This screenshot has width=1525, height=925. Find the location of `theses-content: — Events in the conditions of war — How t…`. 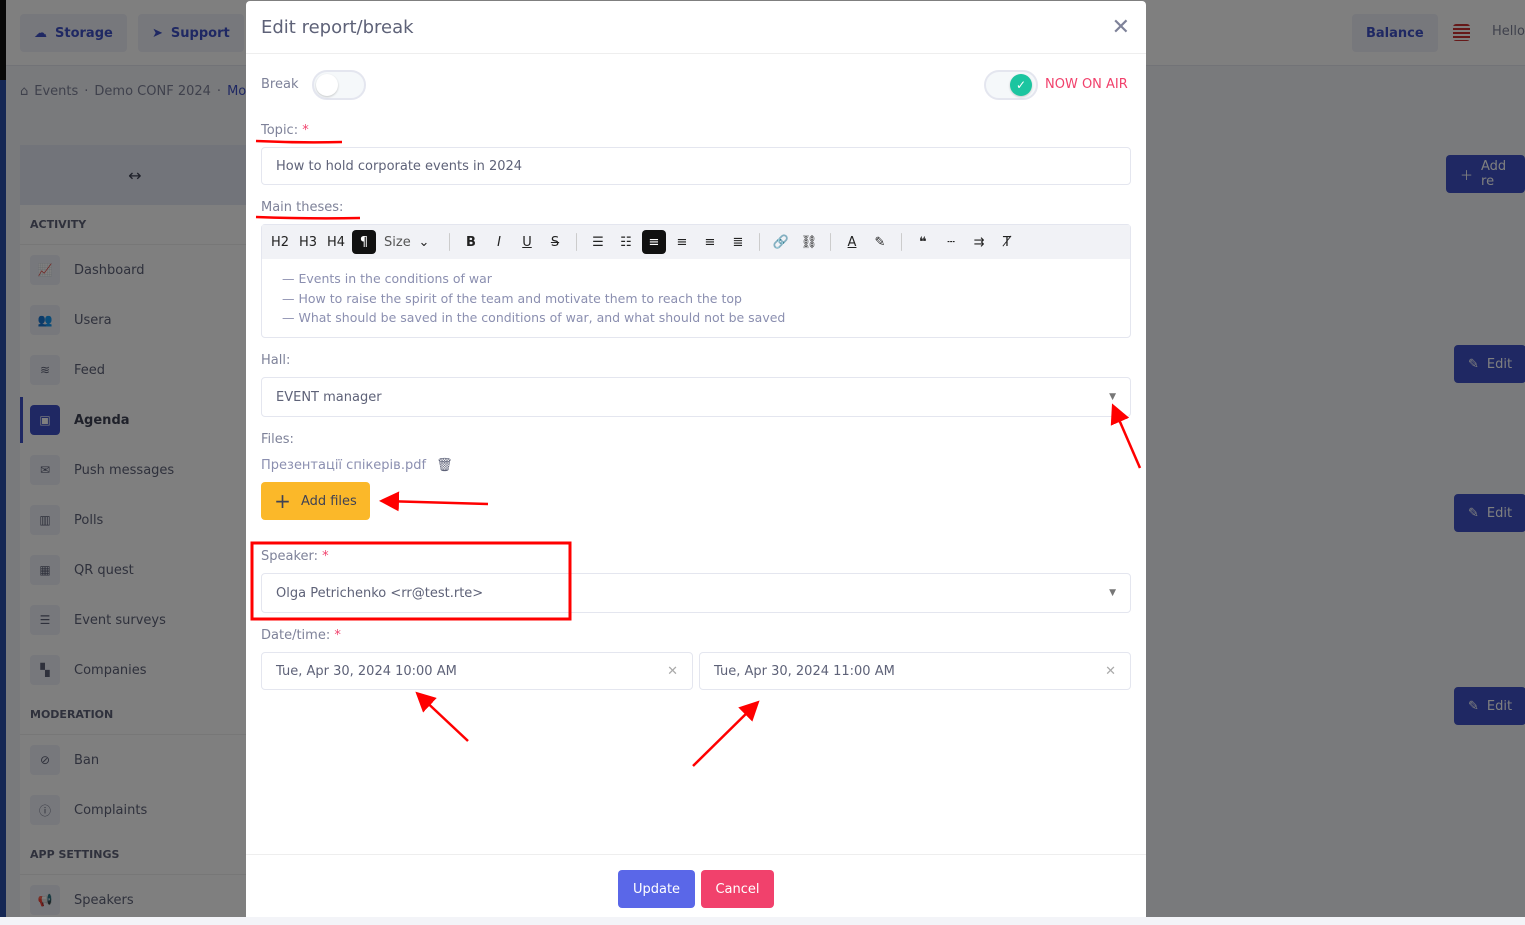

theses-content: — Events in the conditions of war — How t… is located at coordinates (696, 298).